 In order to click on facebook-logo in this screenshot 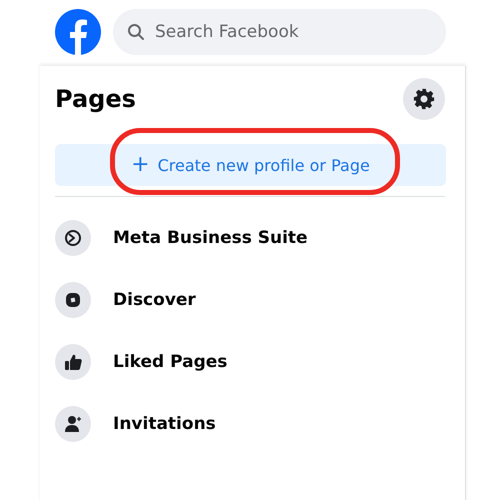, I will do `click(78, 32)`.